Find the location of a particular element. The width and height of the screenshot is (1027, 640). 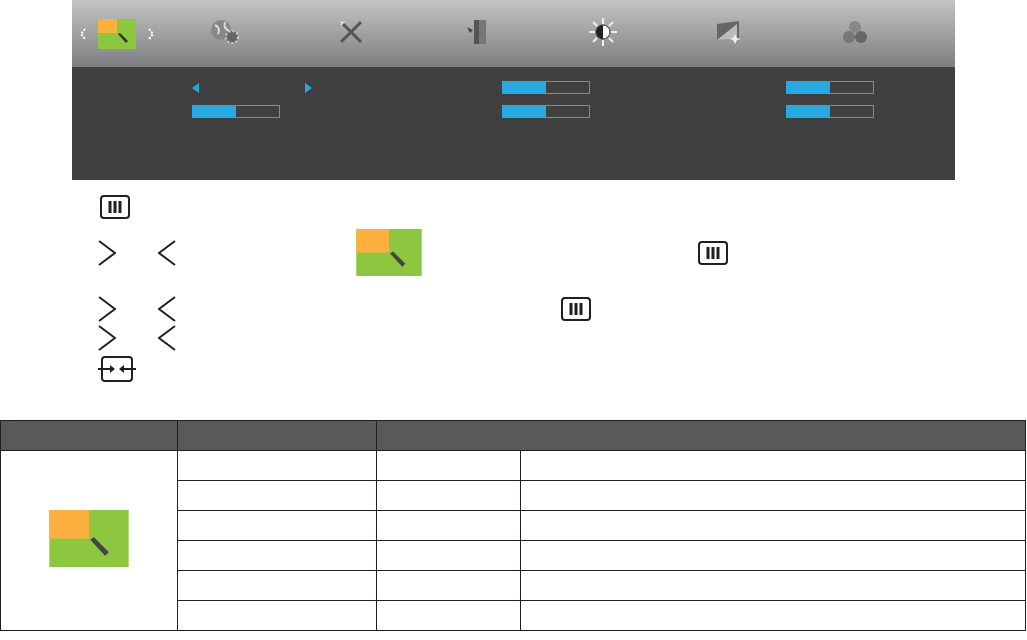

left-arrow-icon is located at coordinates (195, 87).